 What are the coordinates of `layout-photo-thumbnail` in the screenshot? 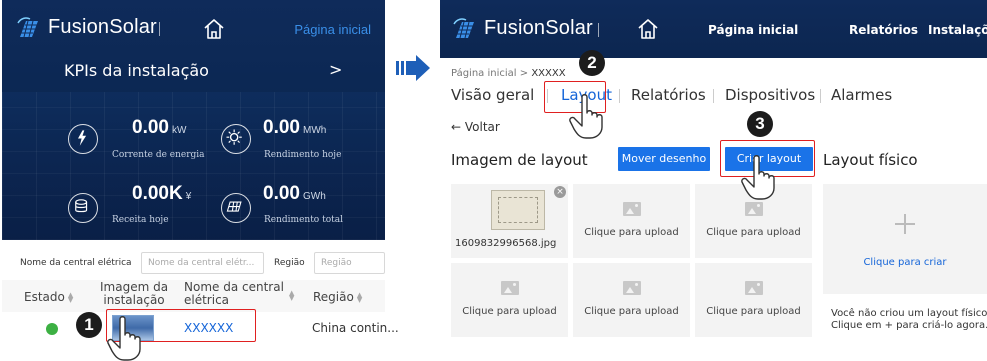 It's located at (518, 210).